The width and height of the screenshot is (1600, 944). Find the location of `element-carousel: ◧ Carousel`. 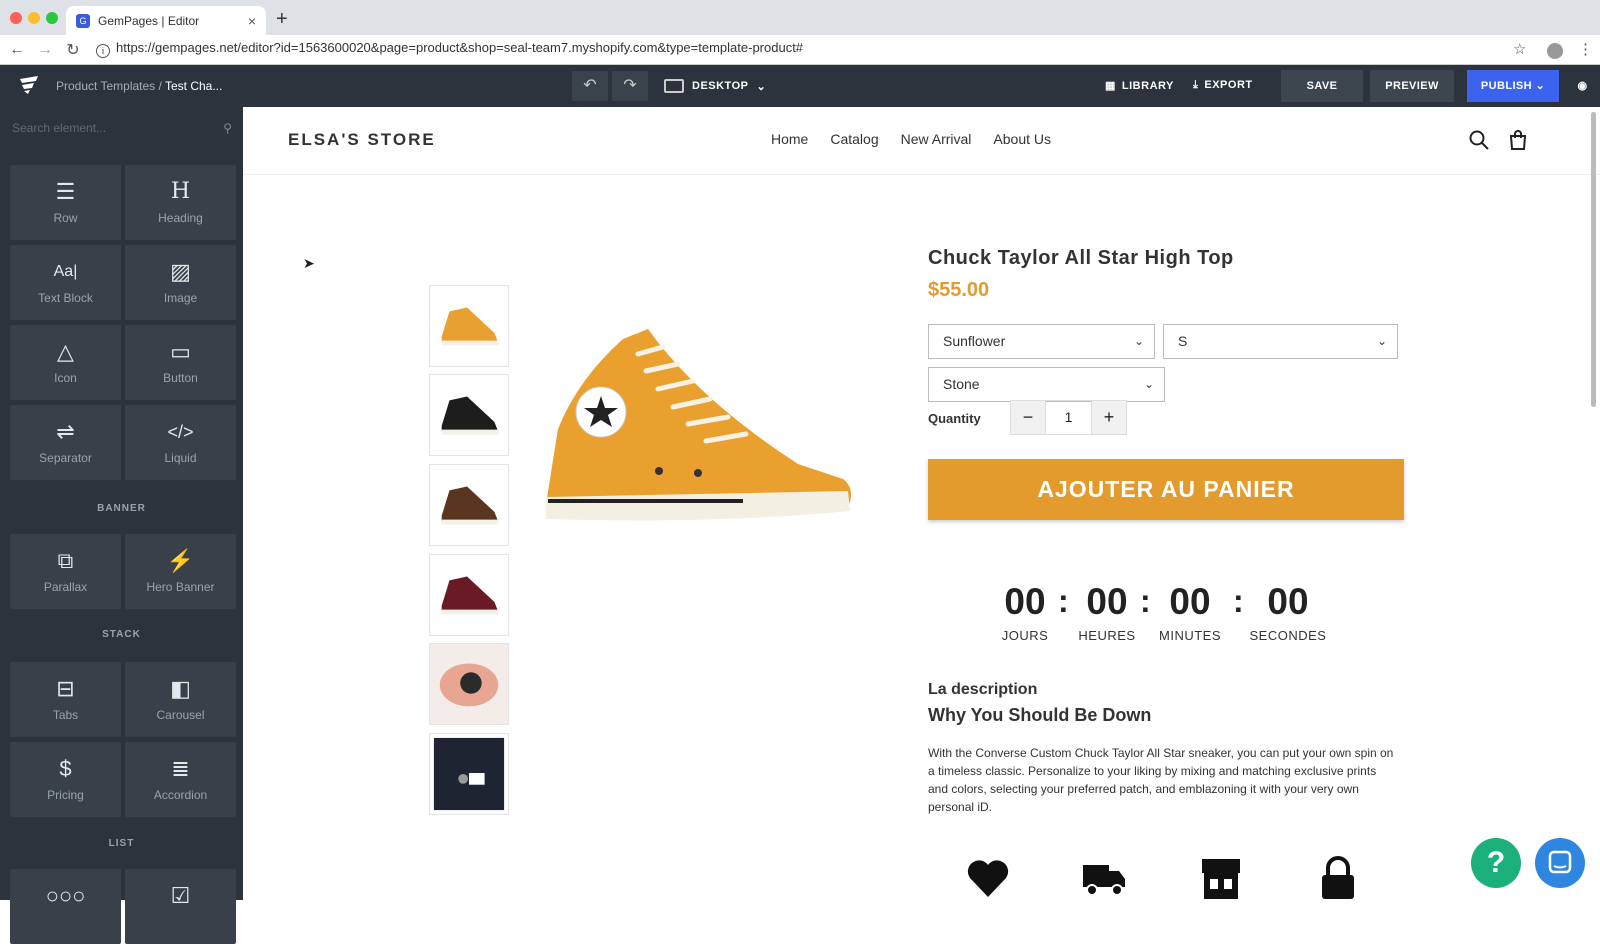

element-carousel: ◧ Carousel is located at coordinates (180, 699).